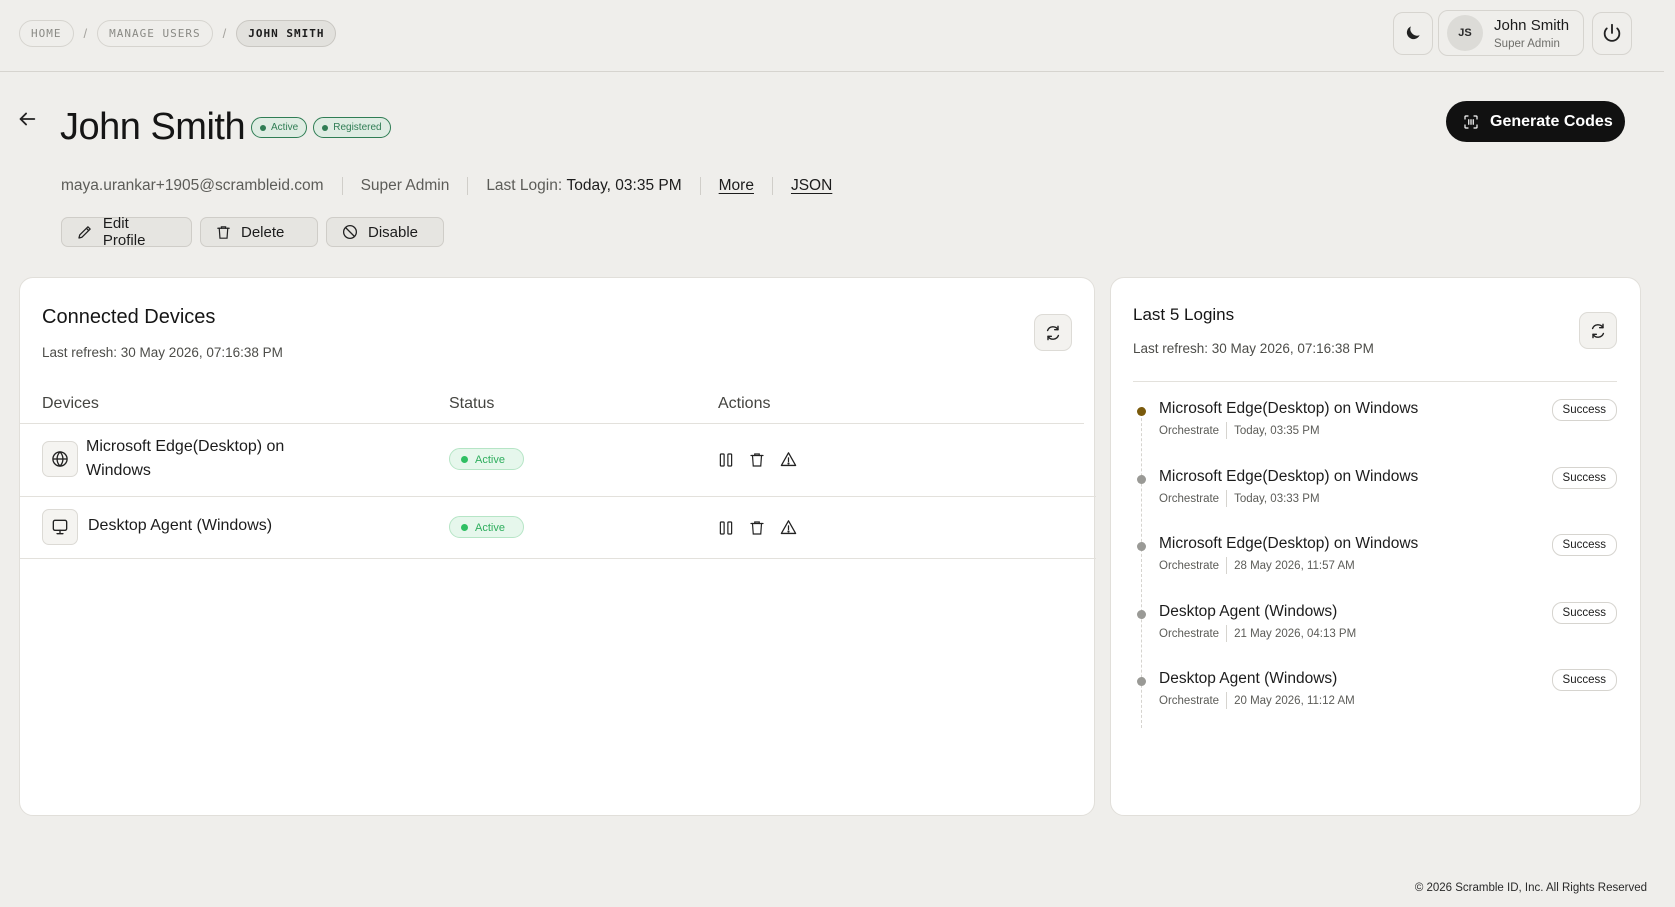  What do you see at coordinates (486, 459) in the screenshot?
I see `status-badge: Active` at bounding box center [486, 459].